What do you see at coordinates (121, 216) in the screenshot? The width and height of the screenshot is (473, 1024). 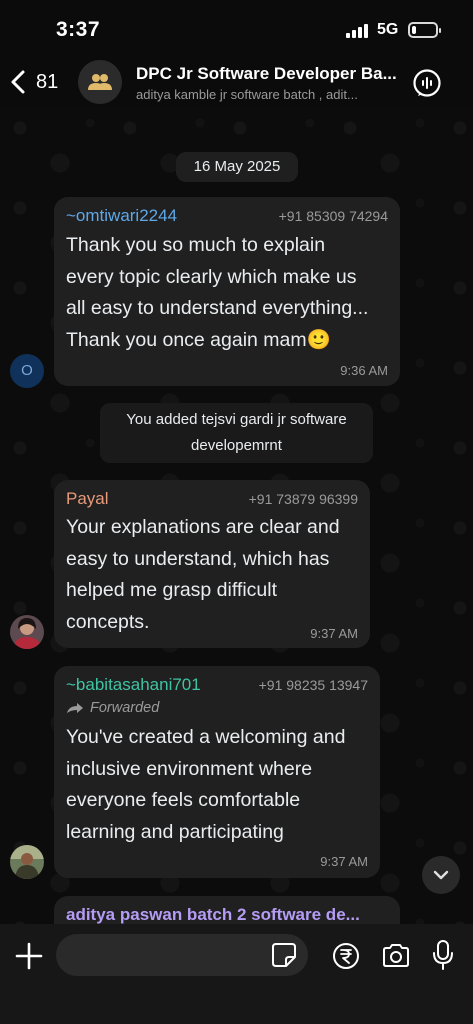 I see `sender-name: ~omtiwari2244` at bounding box center [121, 216].